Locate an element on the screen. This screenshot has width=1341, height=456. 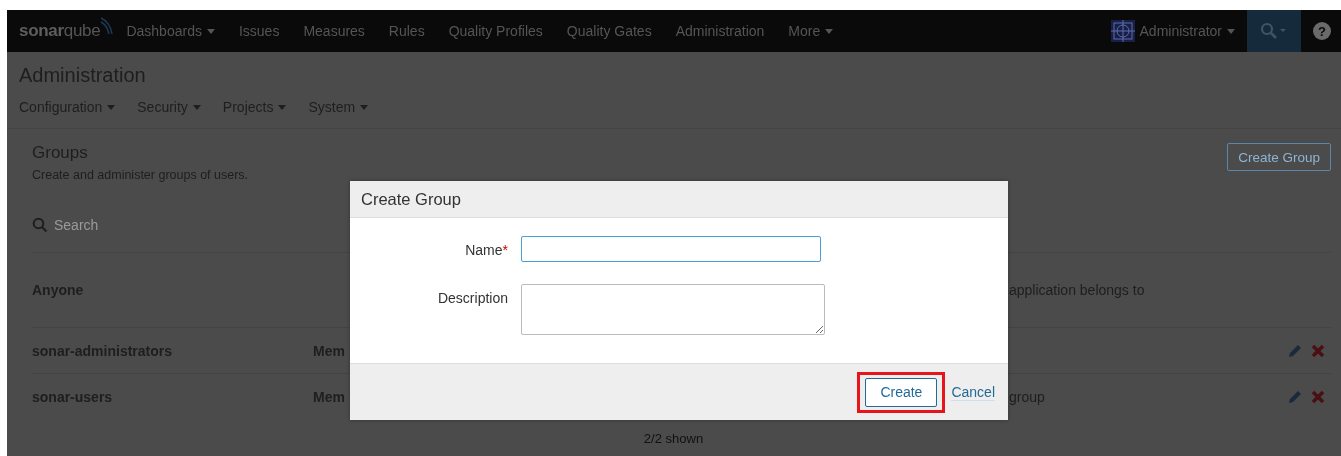
dialog-title: Create Group is located at coordinates (411, 199).